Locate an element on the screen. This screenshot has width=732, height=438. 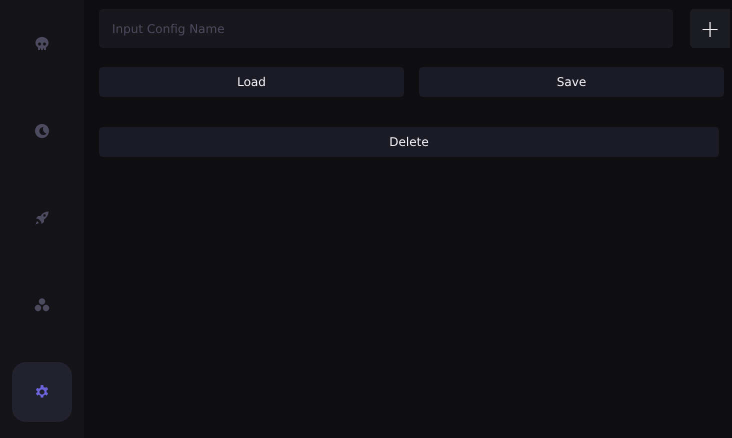
moon-icon is located at coordinates (42, 131).